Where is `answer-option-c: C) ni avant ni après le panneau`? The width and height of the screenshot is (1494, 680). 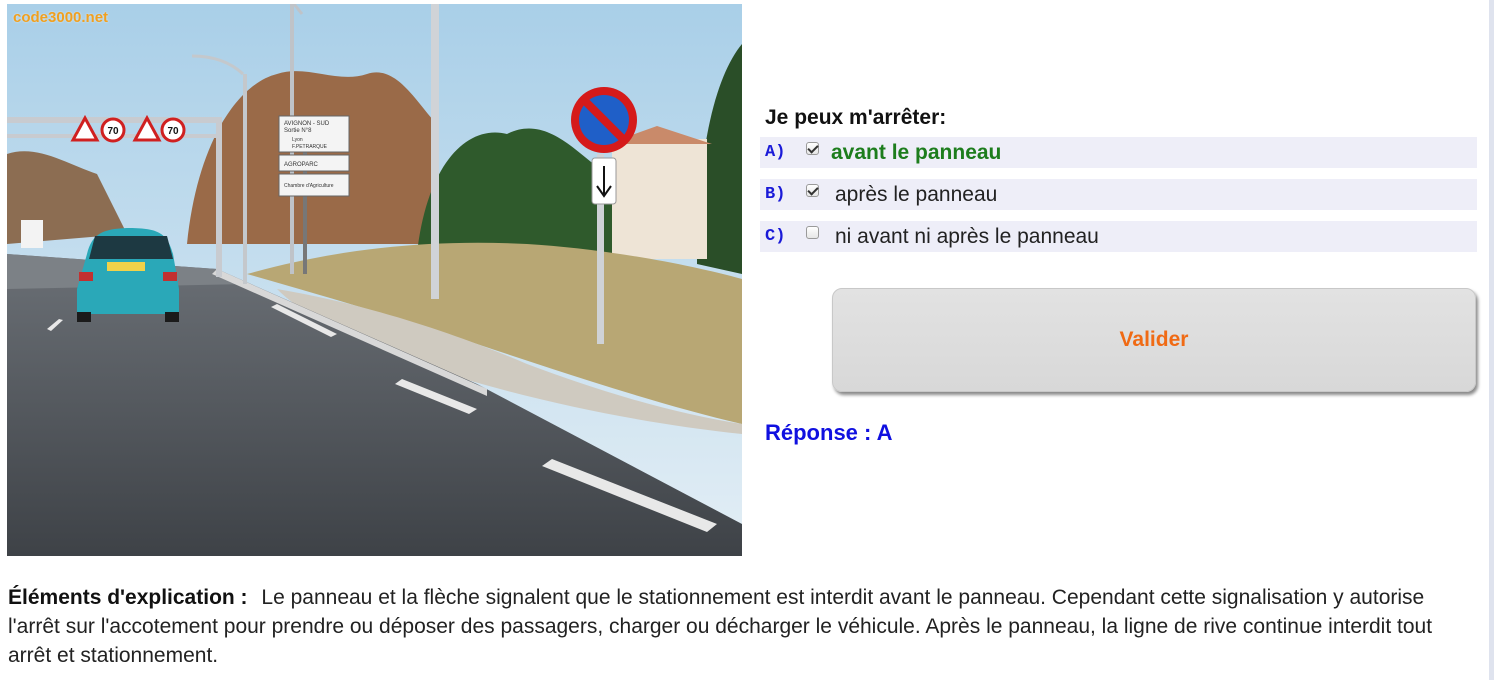 answer-option-c: C) ni avant ni après le panneau is located at coordinates (1118, 236).